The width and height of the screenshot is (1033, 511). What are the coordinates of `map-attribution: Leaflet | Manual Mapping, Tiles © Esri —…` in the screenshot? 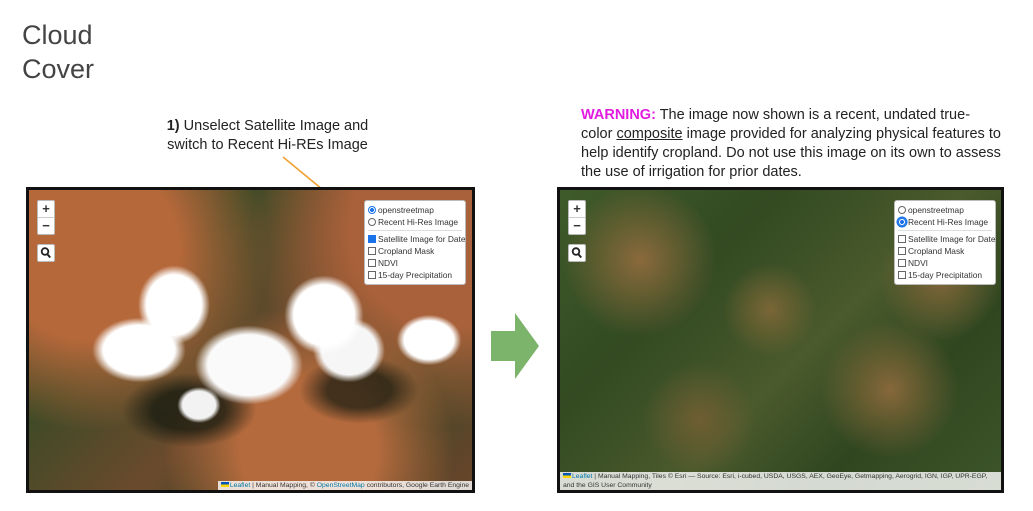 It's located at (780, 481).